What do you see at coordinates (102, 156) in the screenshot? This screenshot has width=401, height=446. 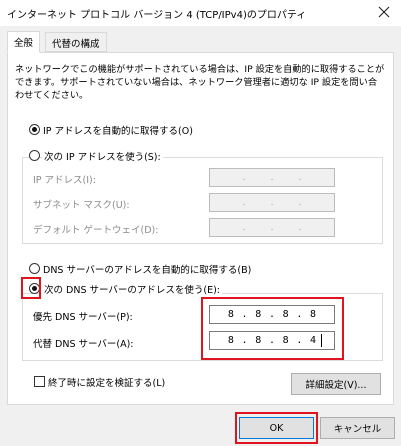 I see `ip-manual-label: 次の IP アドレスを使う(S):` at bounding box center [102, 156].